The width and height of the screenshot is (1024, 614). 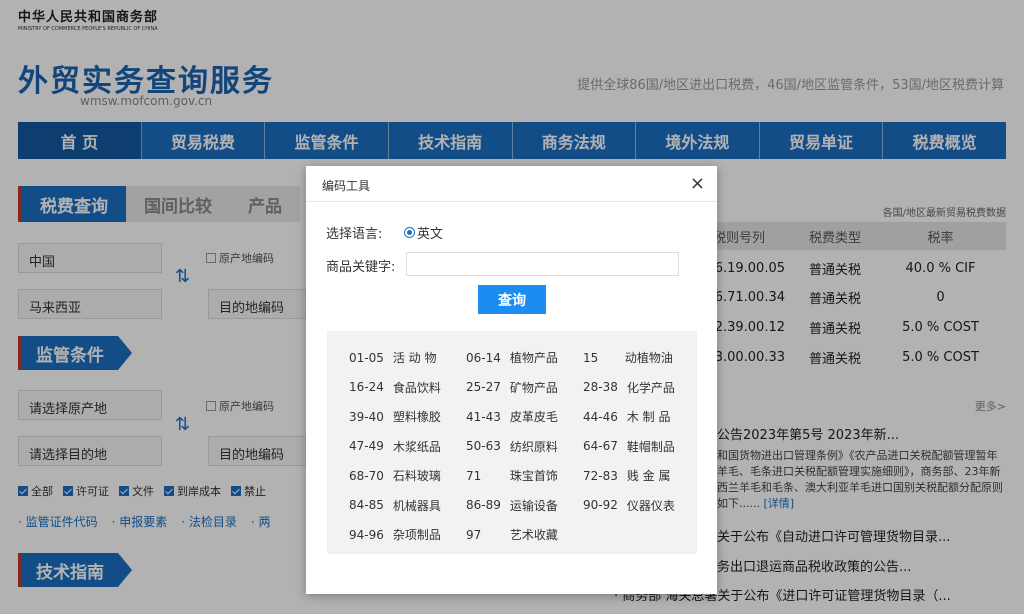 I want to click on list-item: 90-92 仪器仪表, so click(x=638, y=506).